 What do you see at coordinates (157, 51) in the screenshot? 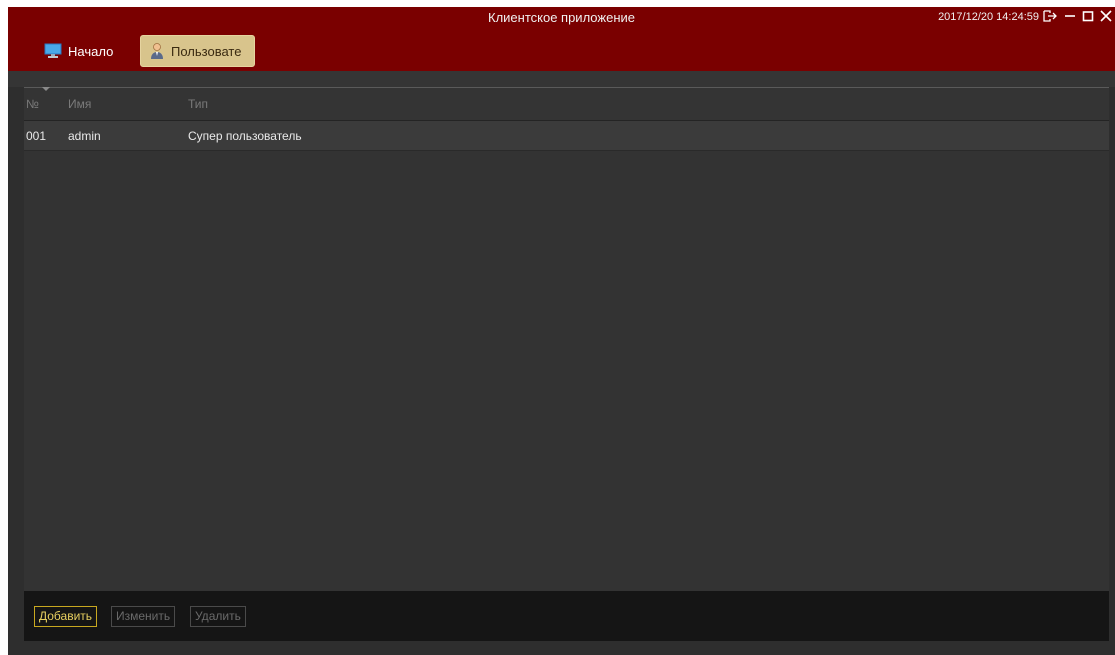
I see `user-icon` at bounding box center [157, 51].